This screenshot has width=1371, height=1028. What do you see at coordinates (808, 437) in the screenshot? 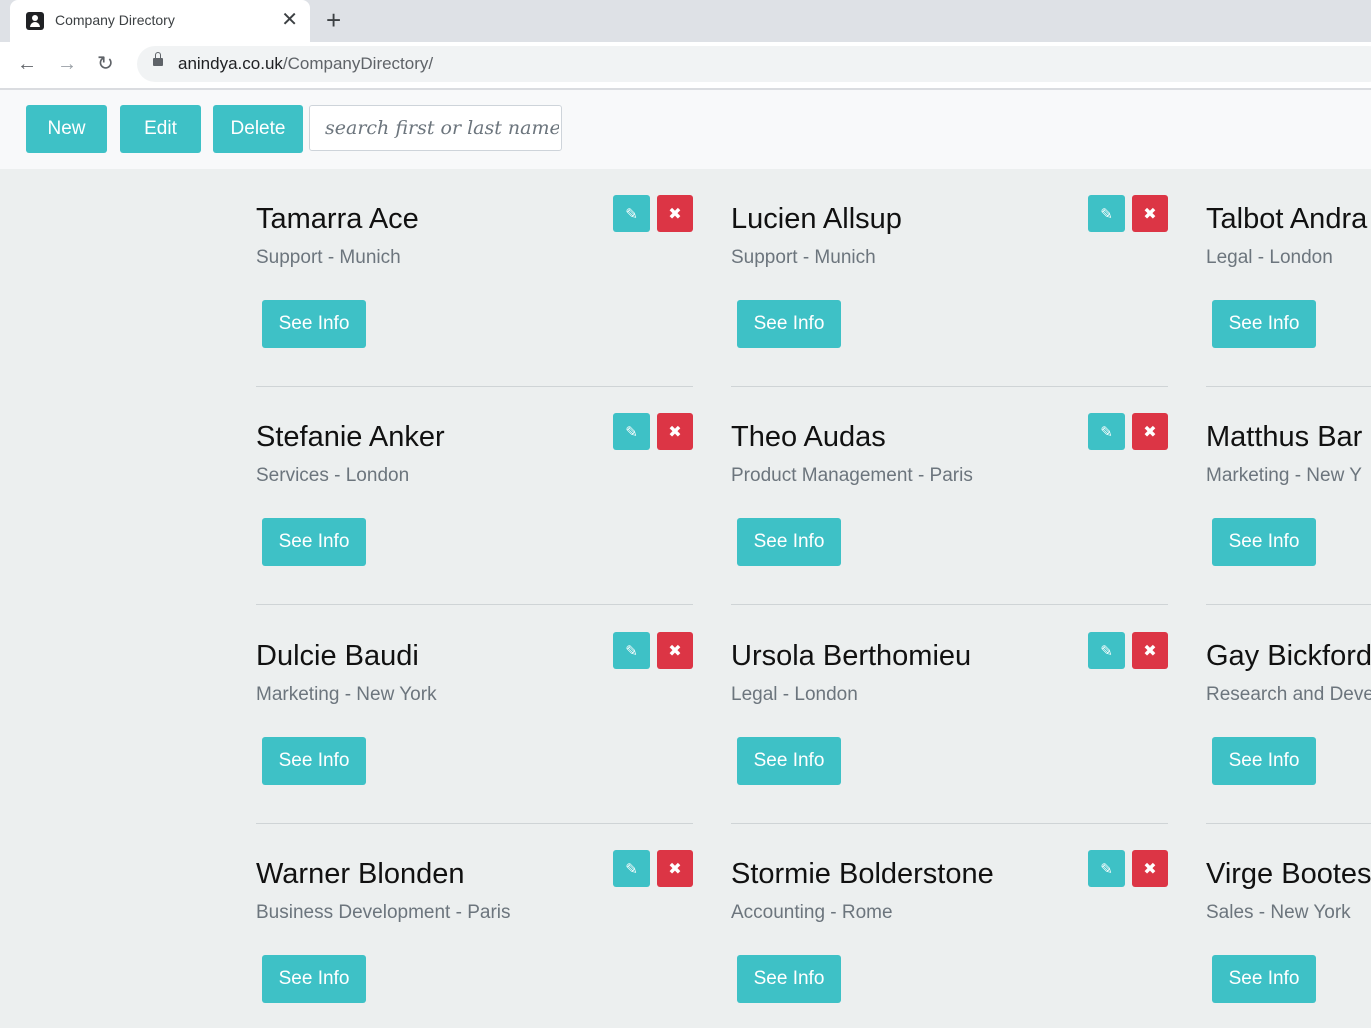
I see `employee-name: Theo Audas` at bounding box center [808, 437].